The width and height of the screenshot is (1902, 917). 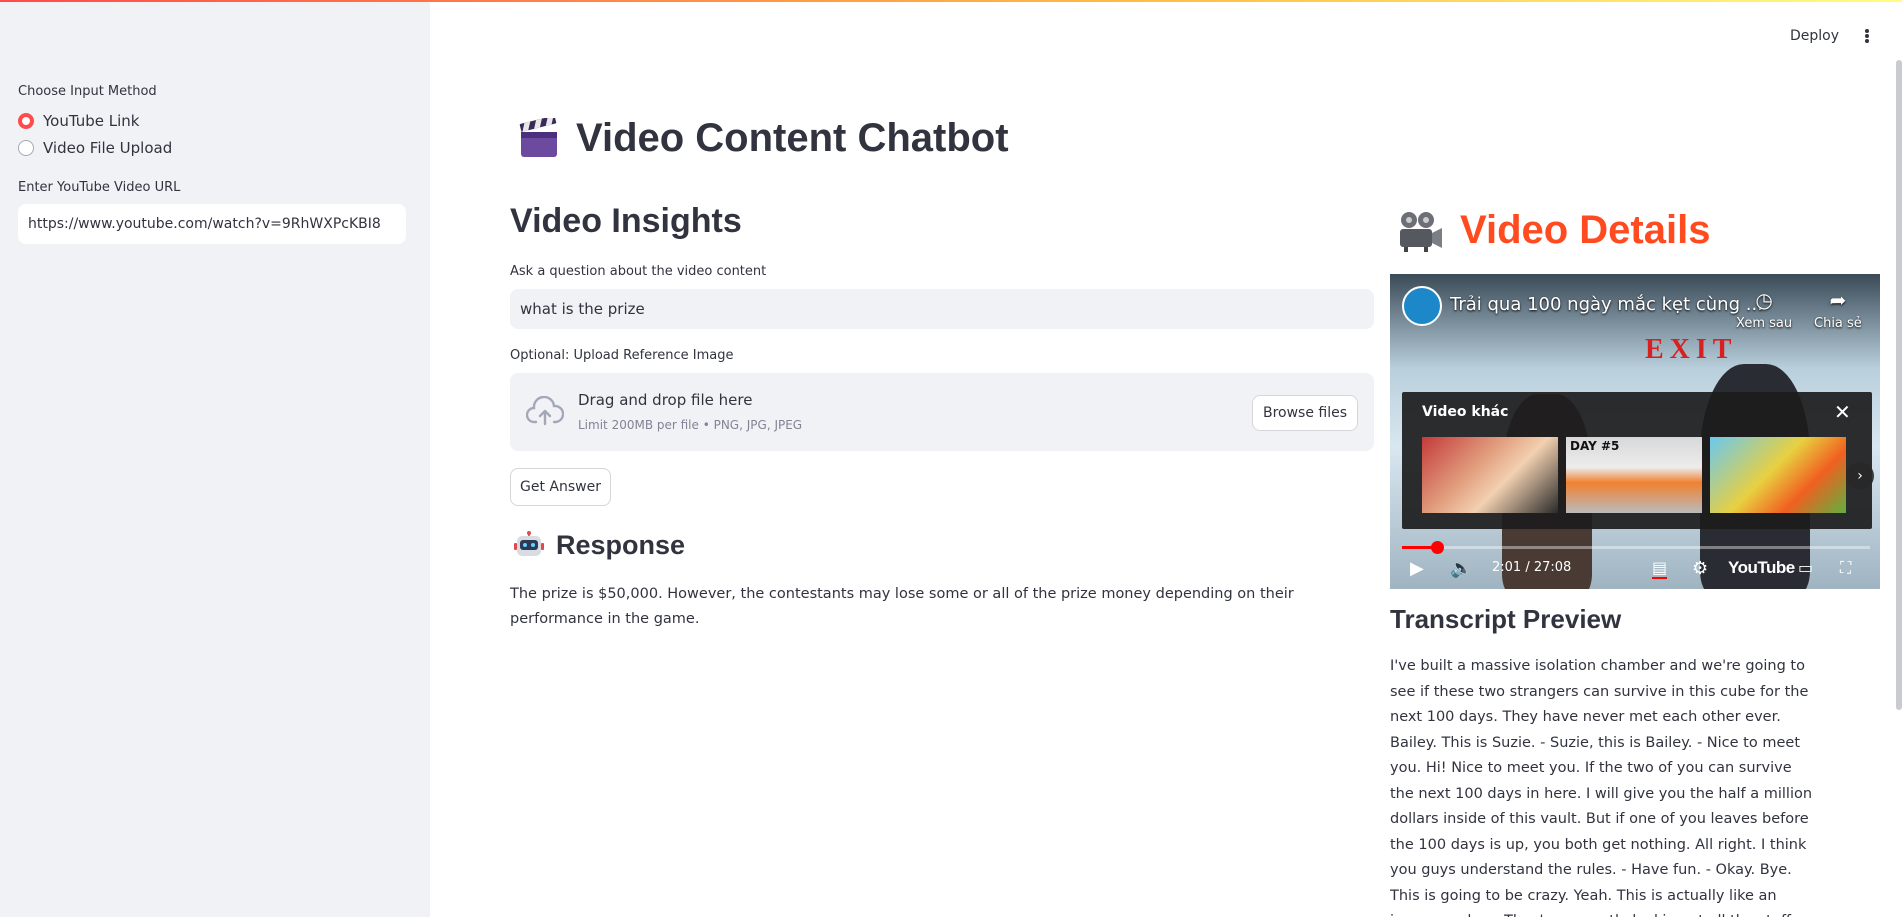 What do you see at coordinates (1465, 412) in the screenshot?
I see `more-videos-title: Video khác` at bounding box center [1465, 412].